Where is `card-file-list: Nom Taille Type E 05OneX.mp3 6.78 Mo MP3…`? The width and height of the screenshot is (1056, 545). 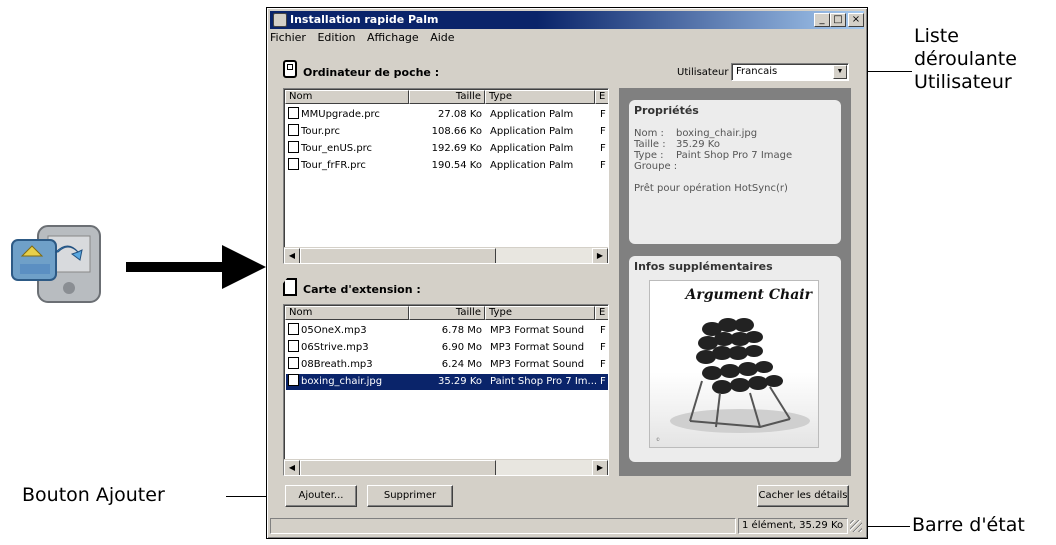
card-file-list: Nom Taille Type E 05OneX.mp3 6.78 Mo MP3… is located at coordinates (446, 390).